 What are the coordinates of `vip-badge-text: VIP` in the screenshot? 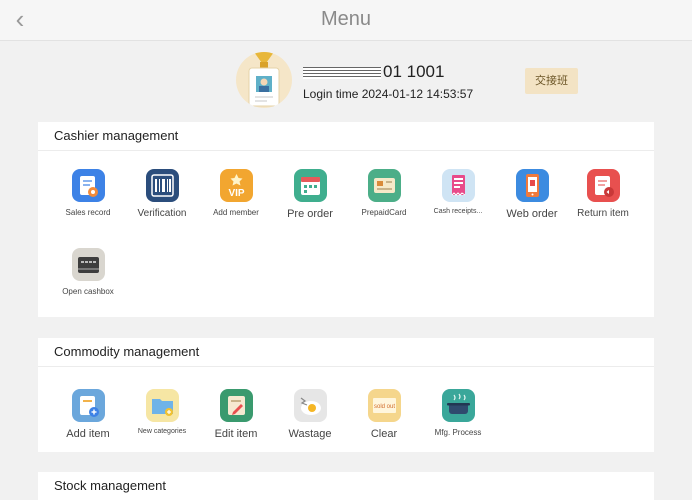 It's located at (236, 193).